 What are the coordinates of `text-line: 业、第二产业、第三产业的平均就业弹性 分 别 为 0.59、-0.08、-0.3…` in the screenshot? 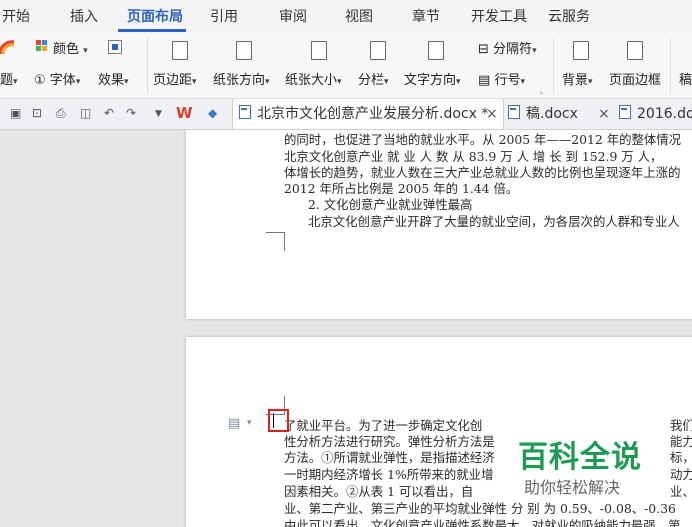 It's located at (480, 508).